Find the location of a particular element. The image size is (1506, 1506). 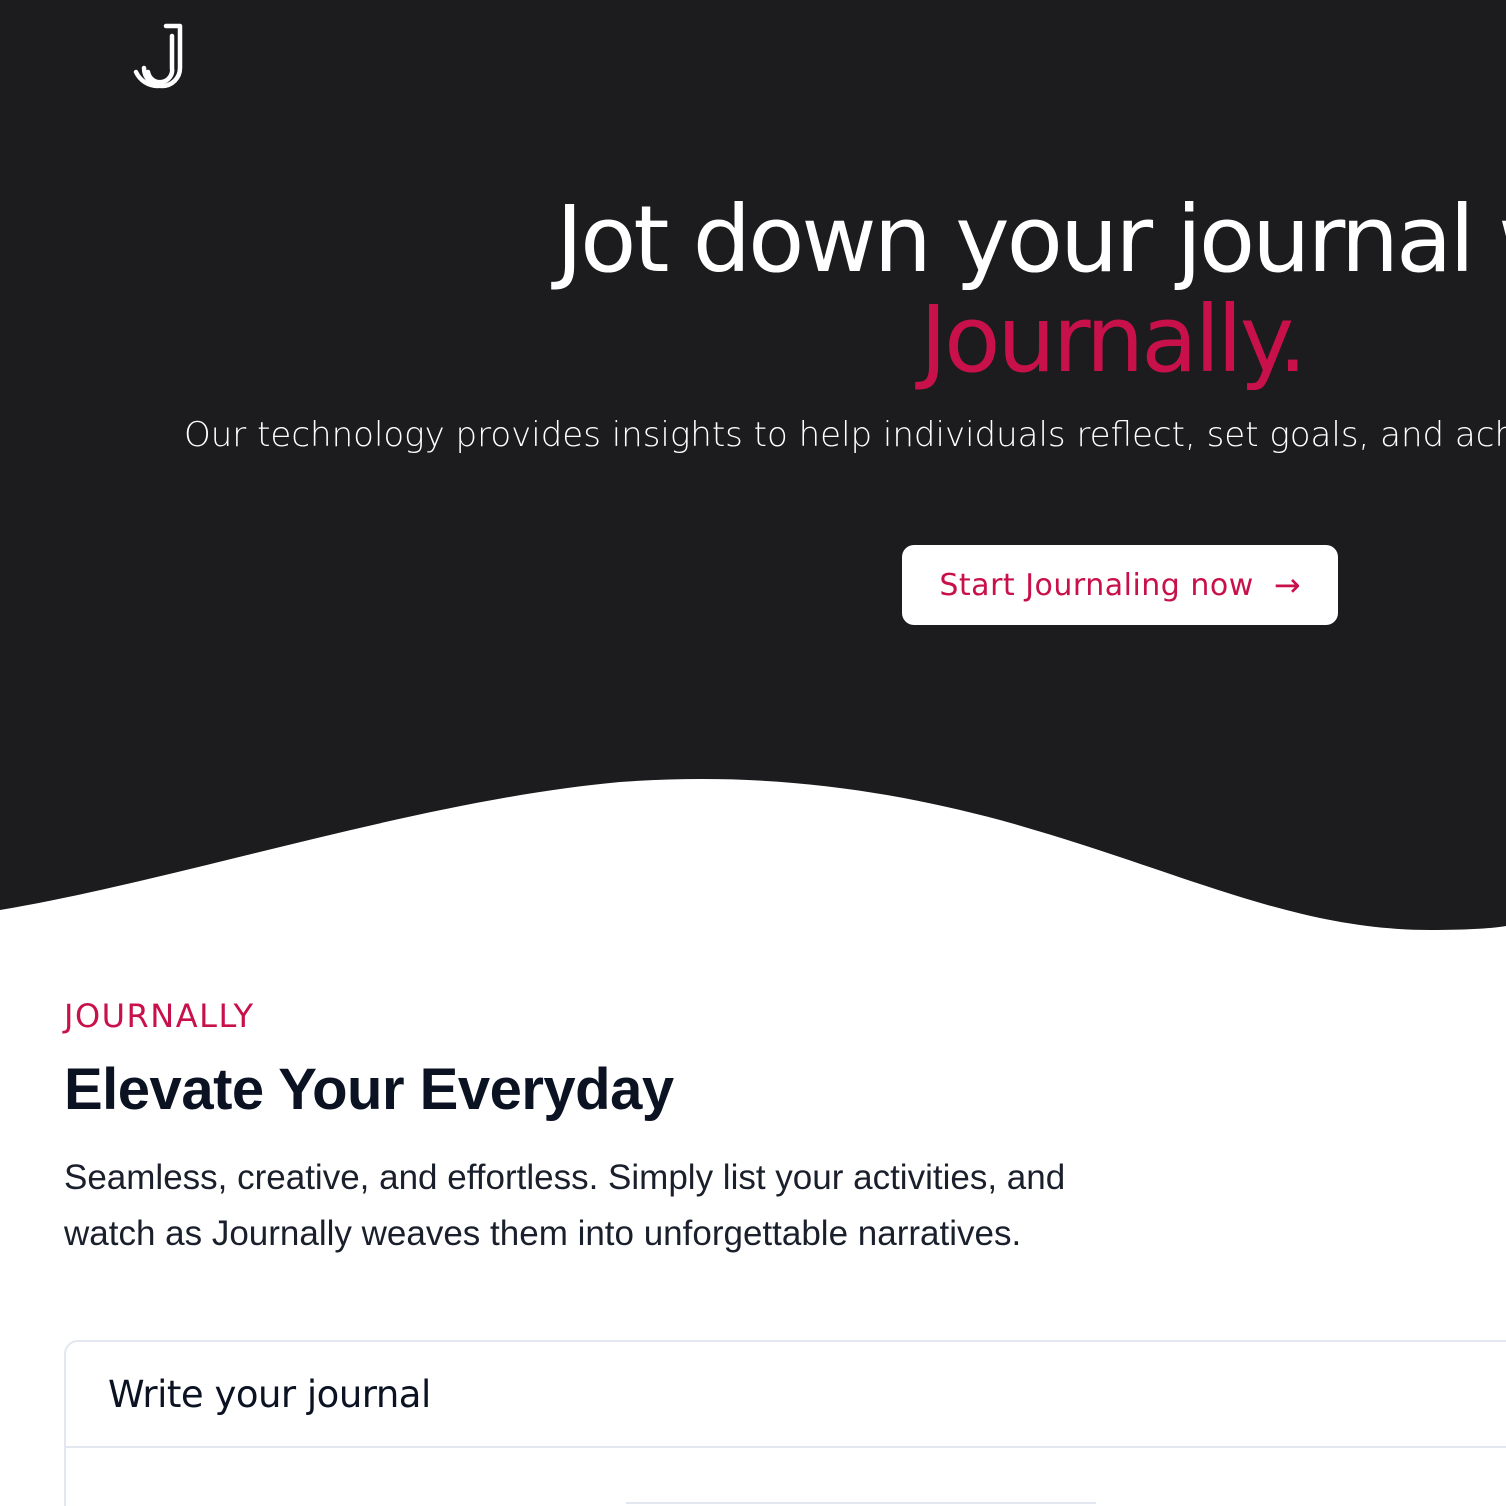

journal-card-header: Write your journal is located at coordinates (786, 1395).